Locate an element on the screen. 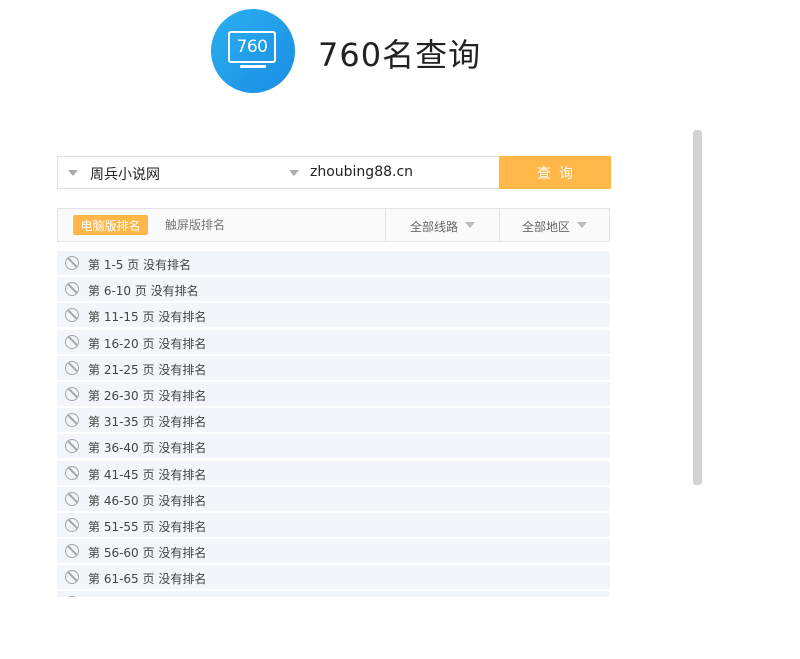 The height and width of the screenshot is (659, 800). filter-bar: 电脑版排名 触屏版排名 全部线路 全部地区 is located at coordinates (333, 225).